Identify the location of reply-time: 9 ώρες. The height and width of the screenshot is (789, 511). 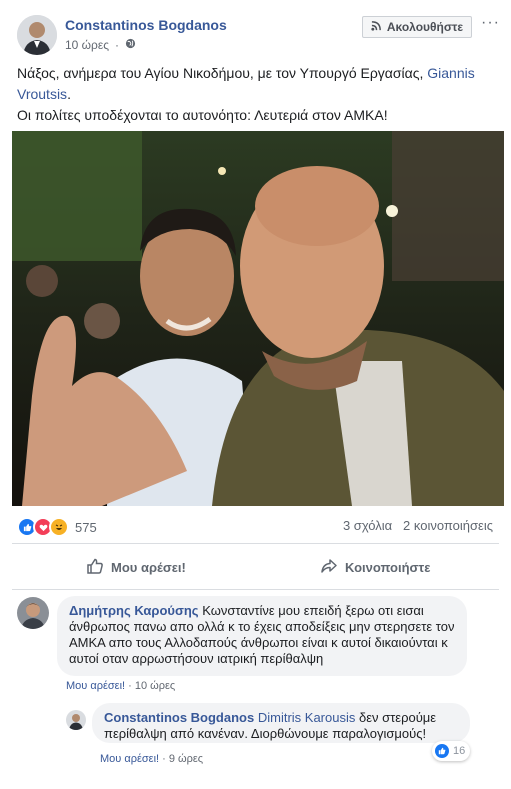
(186, 759).